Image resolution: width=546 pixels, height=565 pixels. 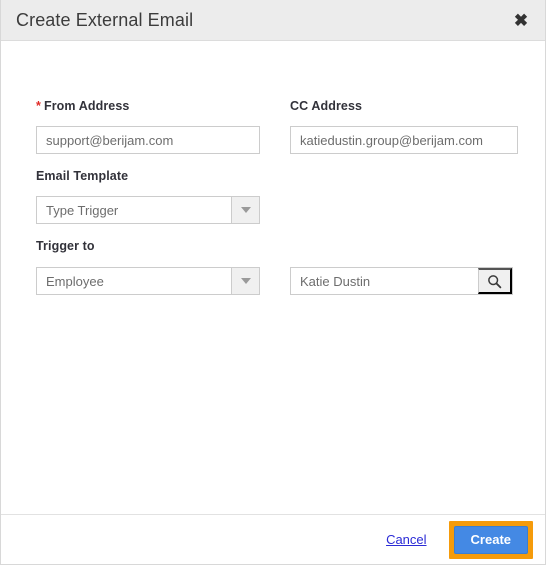 What do you see at coordinates (82, 210) in the screenshot?
I see `email-template-value: Type Trigger` at bounding box center [82, 210].